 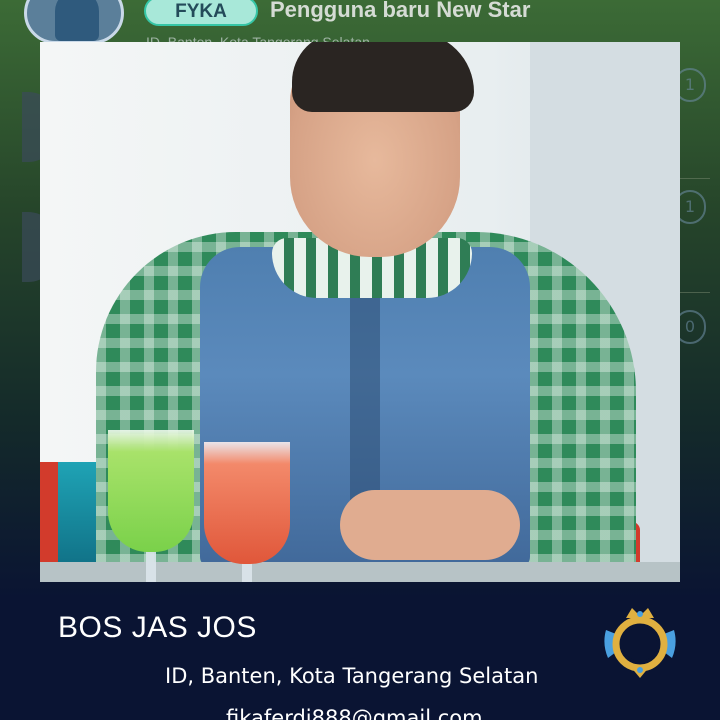 I want to click on background-user-badge: FYKA, so click(x=201, y=13).